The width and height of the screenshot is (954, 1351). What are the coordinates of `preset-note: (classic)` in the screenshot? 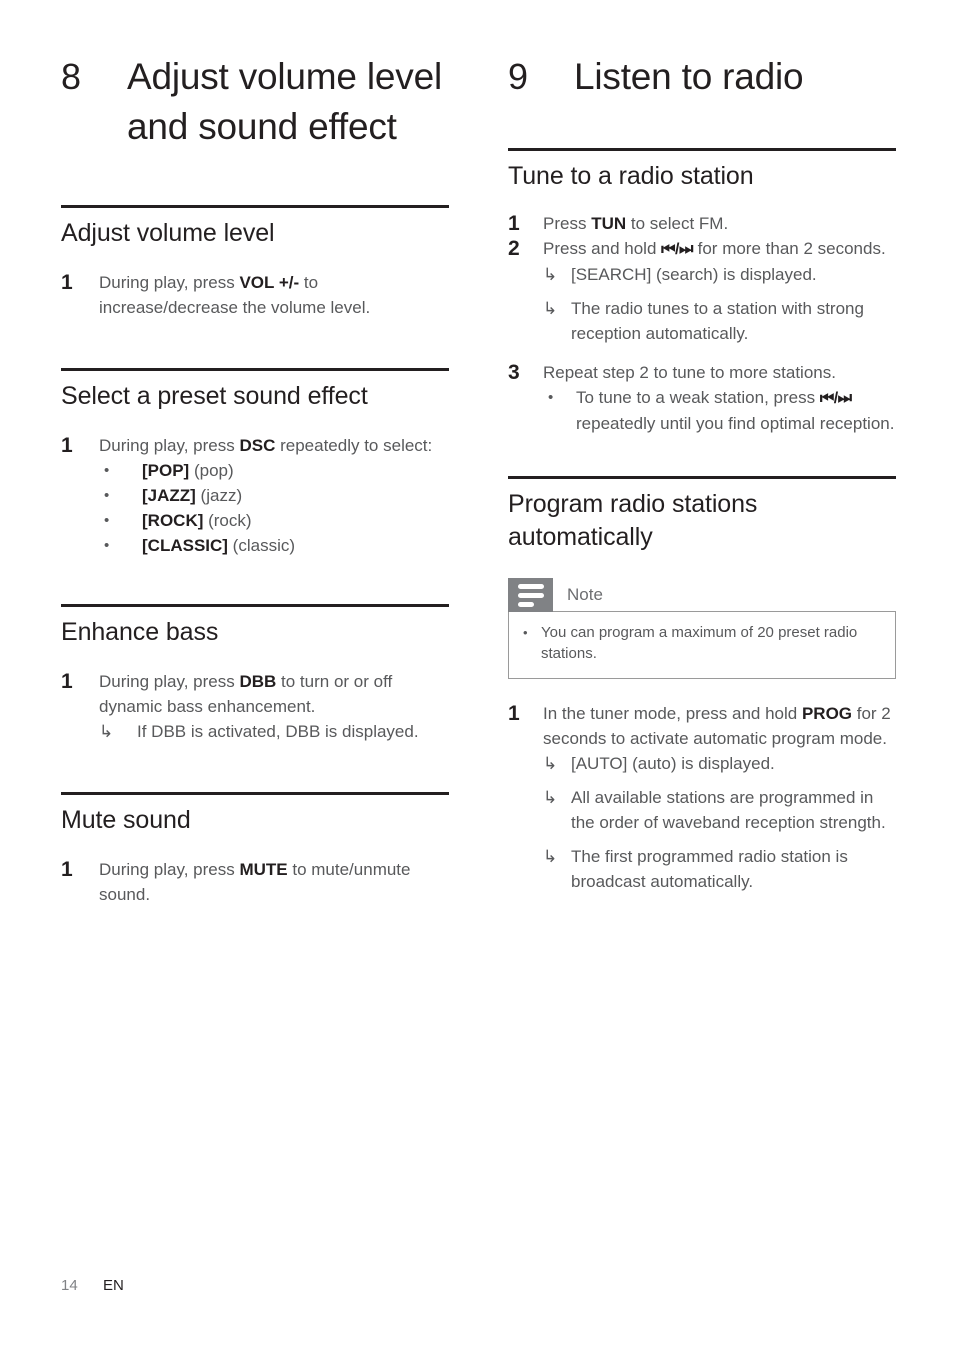 It's located at (261, 545).